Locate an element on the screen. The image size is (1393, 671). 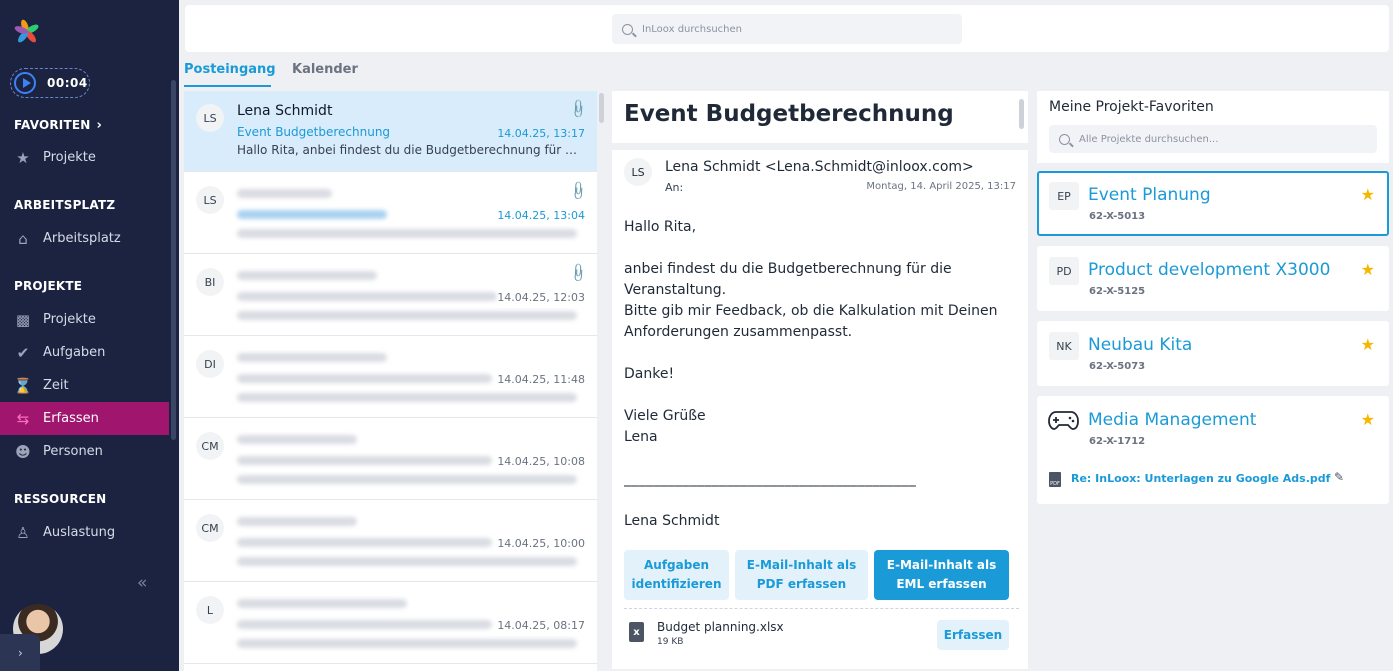
project-code: 62-X-5013 is located at coordinates (1117, 216).